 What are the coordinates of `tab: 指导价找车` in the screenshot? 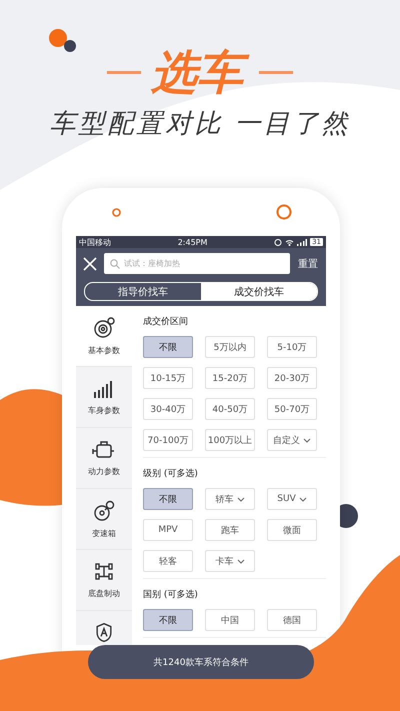 It's located at (143, 291).